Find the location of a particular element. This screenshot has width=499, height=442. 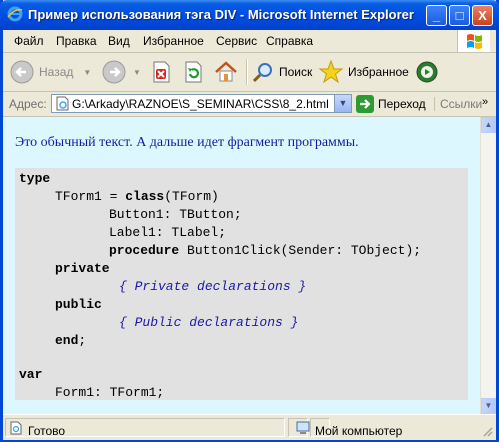

media-icon is located at coordinates (427, 72).